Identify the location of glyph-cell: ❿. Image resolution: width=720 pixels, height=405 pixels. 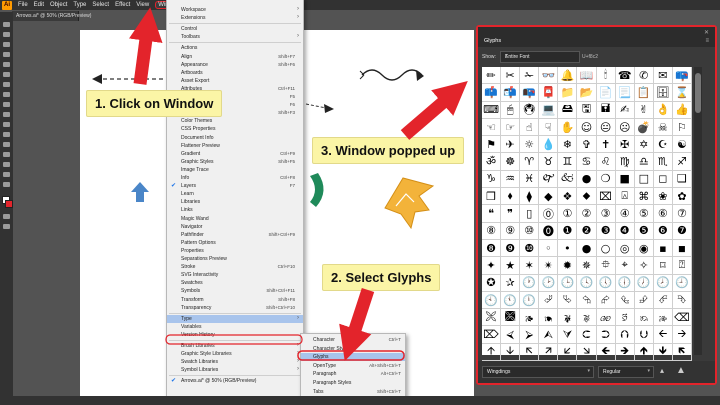
(530, 248).